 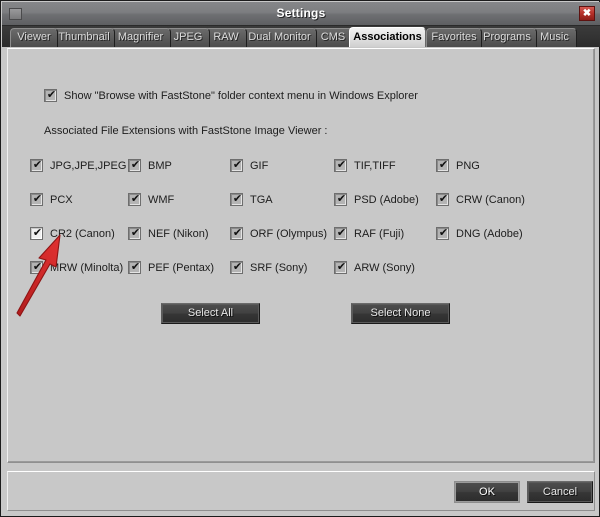 I want to click on label-srf-sony: SRF (Sony), so click(x=279, y=268).